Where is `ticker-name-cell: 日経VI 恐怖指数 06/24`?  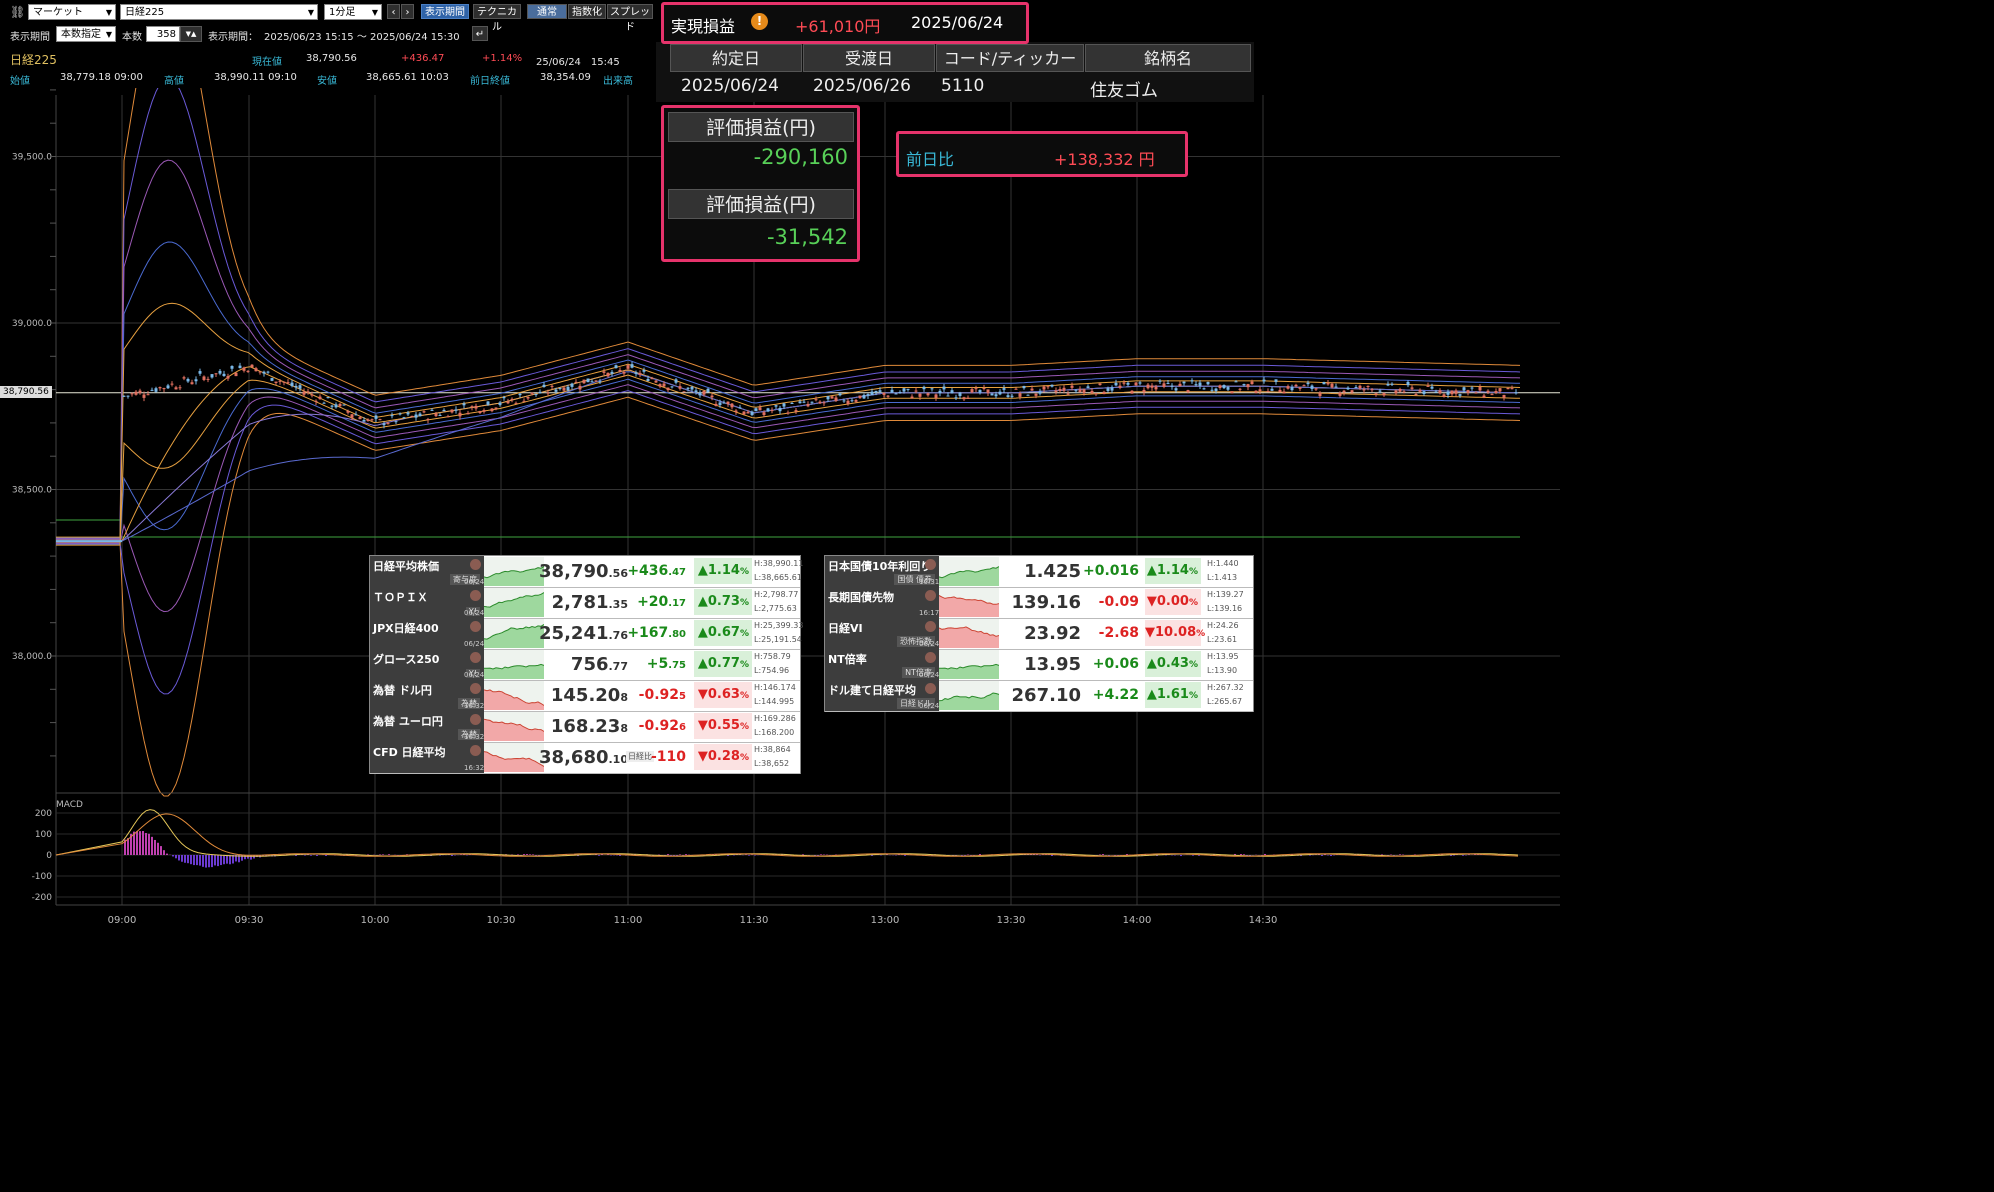
ticker-name-cell: 日経VI 恐怖指数 06/24 is located at coordinates (882, 633).